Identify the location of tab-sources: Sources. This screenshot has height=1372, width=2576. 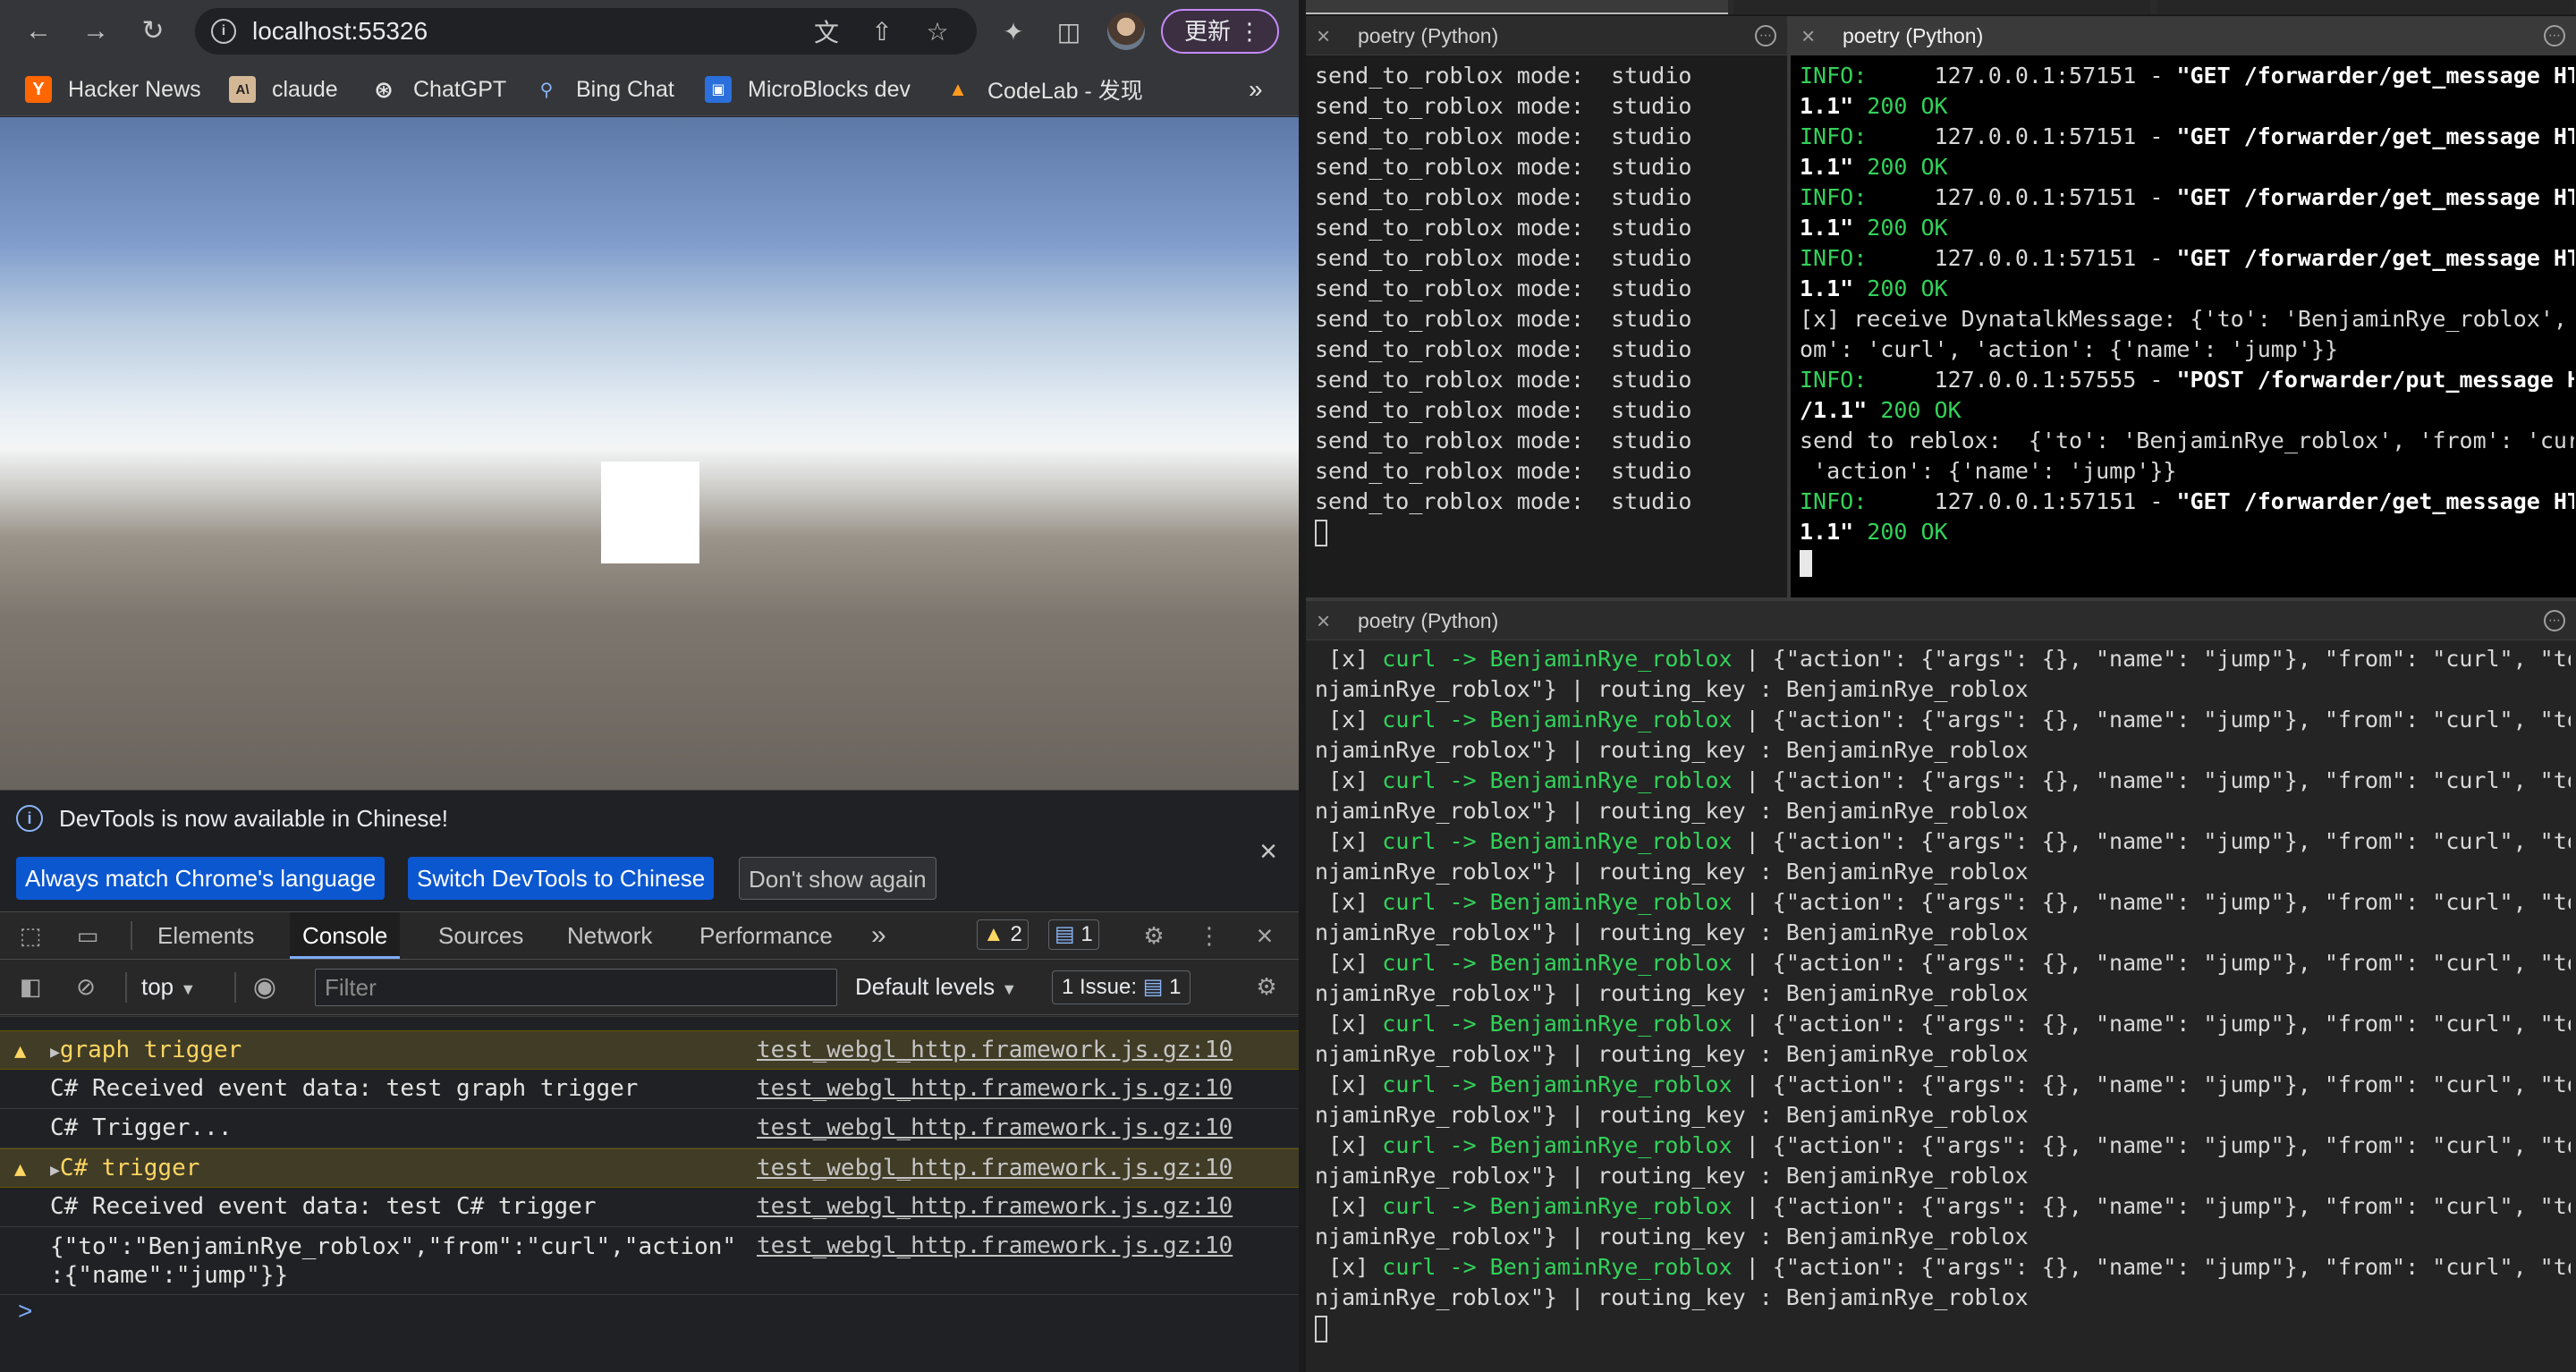
(481, 936).